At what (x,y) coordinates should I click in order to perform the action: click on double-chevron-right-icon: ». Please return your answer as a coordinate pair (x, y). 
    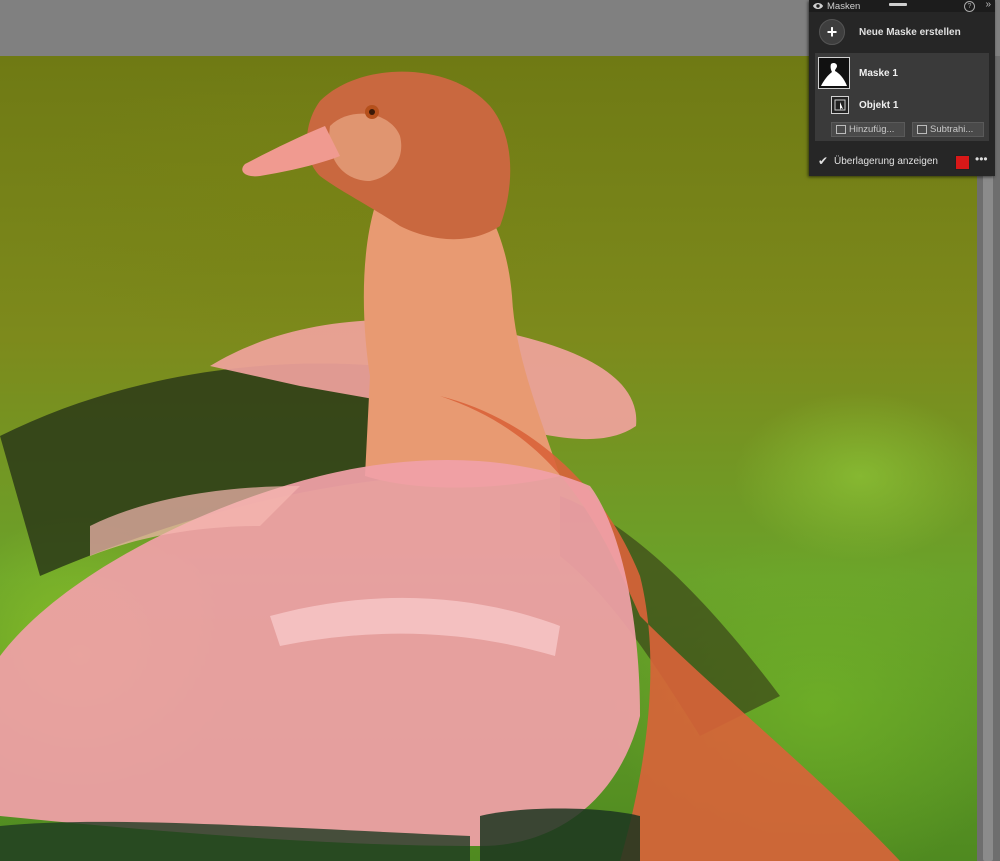
    Looking at the image, I should click on (988, 5).